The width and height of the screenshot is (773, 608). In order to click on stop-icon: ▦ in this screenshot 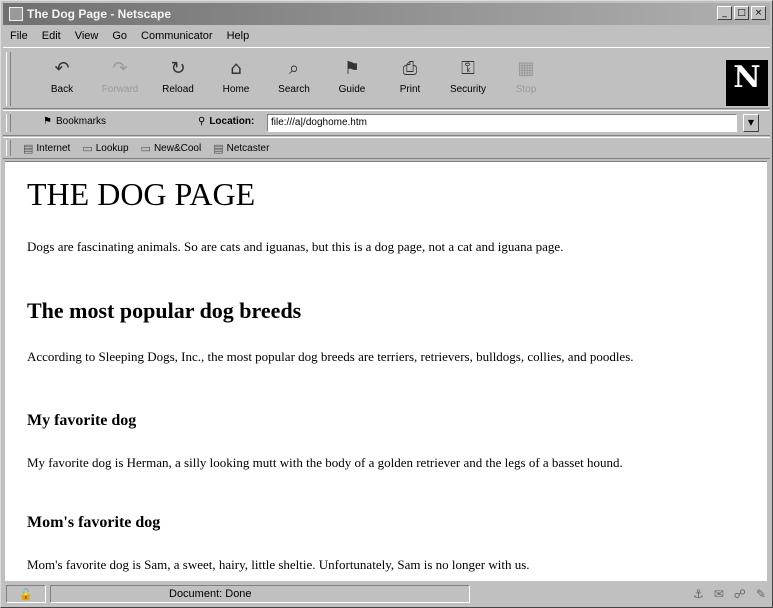, I will do `click(526, 68)`.